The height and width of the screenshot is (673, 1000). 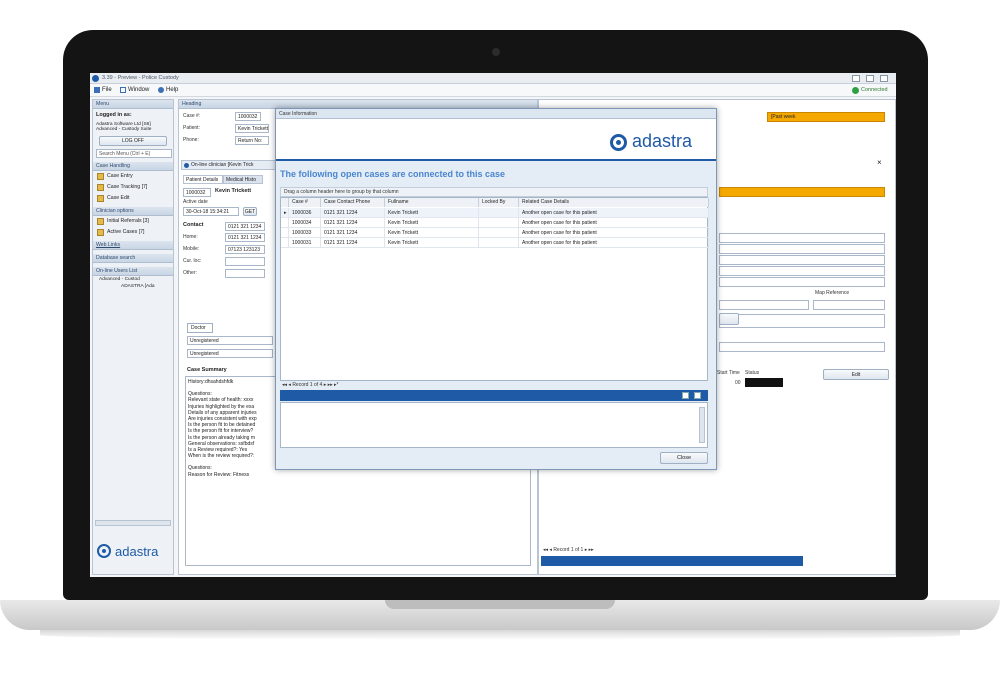 I want to click on laptop-notch, so click(x=500, y=604).